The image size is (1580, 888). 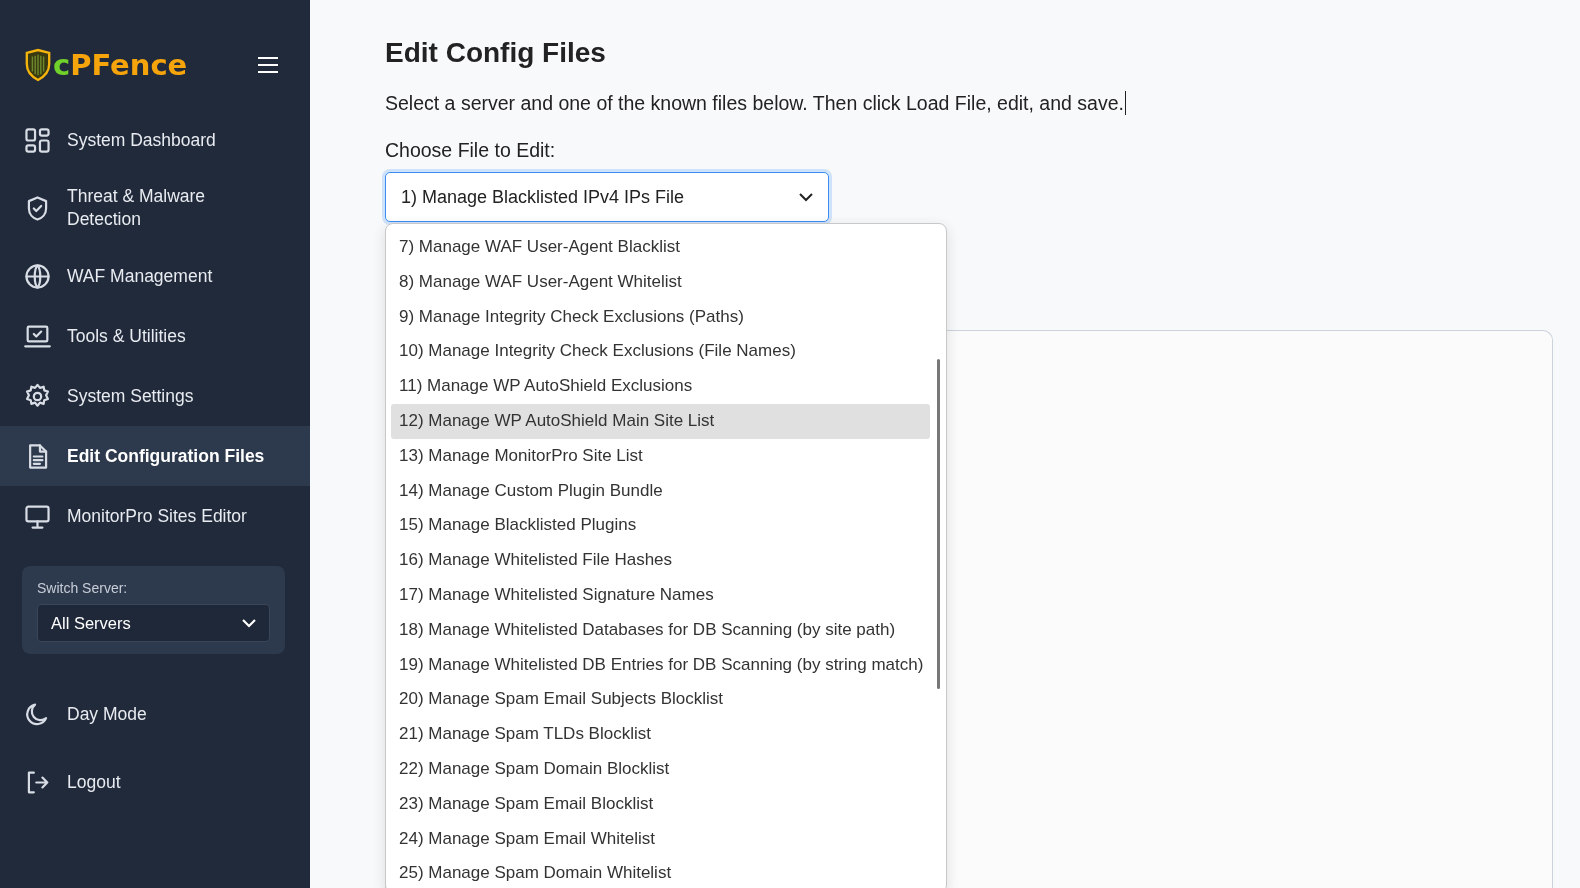 What do you see at coordinates (660, 247) in the screenshot?
I see `file-option: 7) Manage WAF User-Agent Blacklist` at bounding box center [660, 247].